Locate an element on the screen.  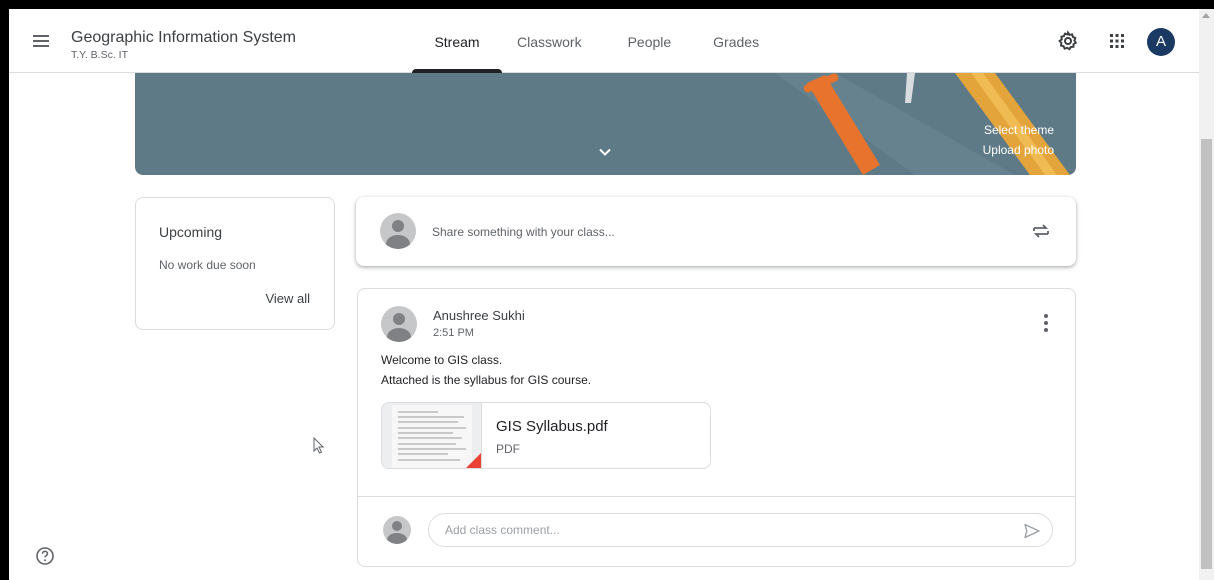
gear-icon is located at coordinates (1068, 41).